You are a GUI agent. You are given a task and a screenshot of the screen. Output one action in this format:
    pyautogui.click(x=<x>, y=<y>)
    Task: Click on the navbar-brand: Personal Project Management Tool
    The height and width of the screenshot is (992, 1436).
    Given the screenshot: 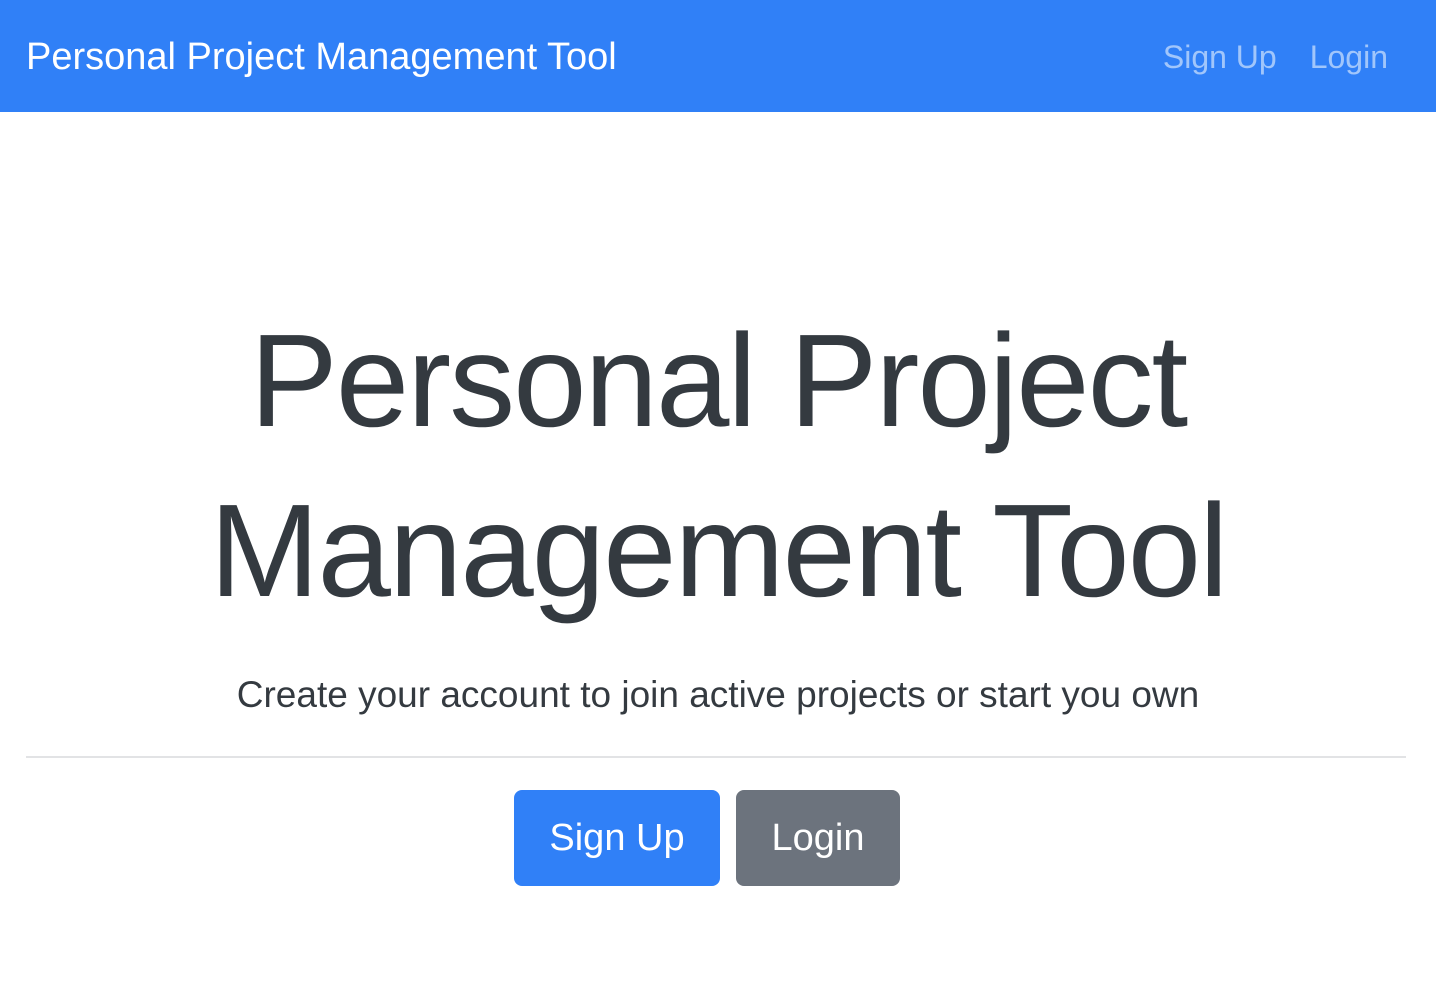 What is the action you would take?
    pyautogui.click(x=321, y=57)
    